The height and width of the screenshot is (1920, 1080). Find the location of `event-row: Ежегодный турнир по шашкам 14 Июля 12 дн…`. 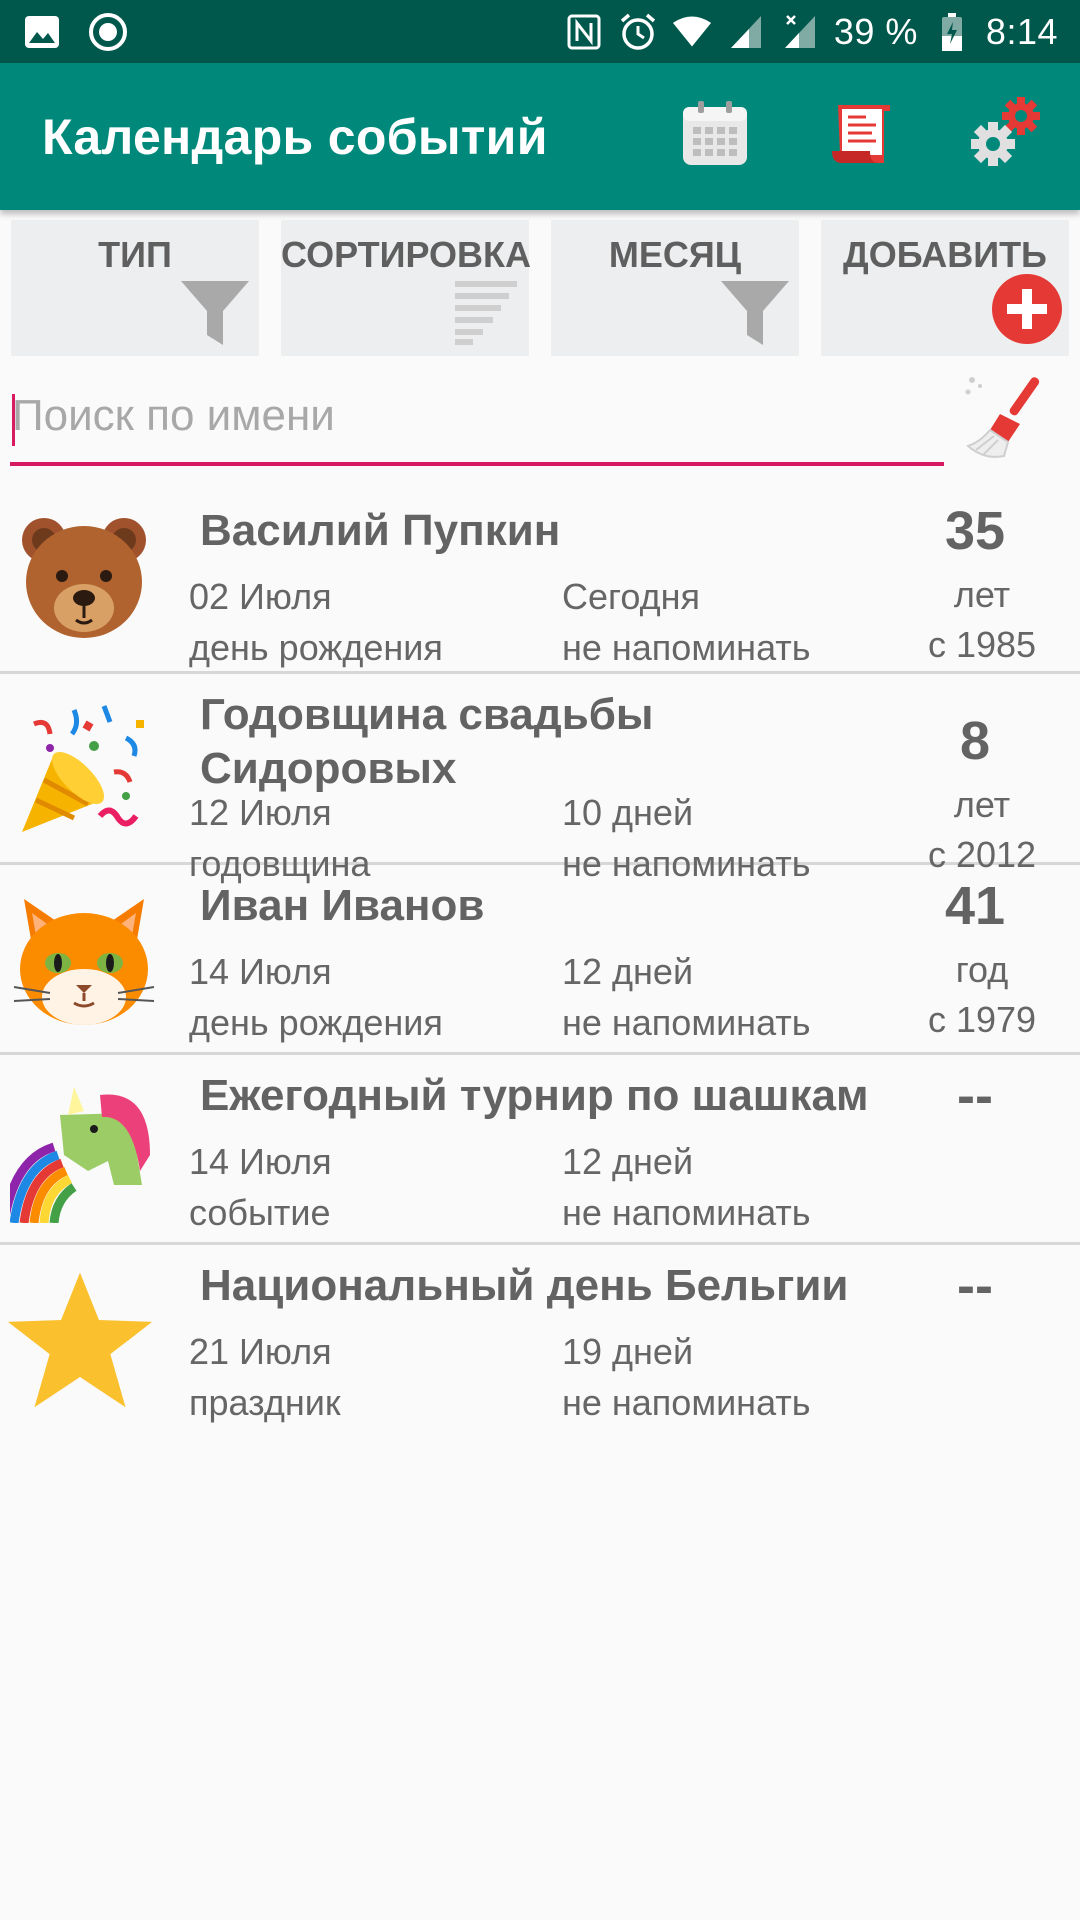

event-row: Ежегодный турнир по шашкам 14 Июля 12 дн… is located at coordinates (540, 1150).